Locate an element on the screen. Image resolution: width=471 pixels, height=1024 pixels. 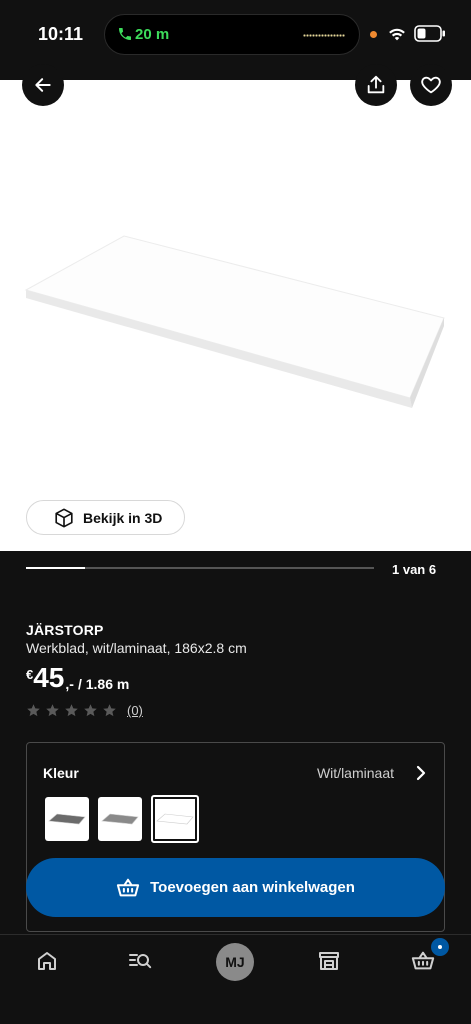
color-swatch-grey-light is located at coordinates (120, 819).